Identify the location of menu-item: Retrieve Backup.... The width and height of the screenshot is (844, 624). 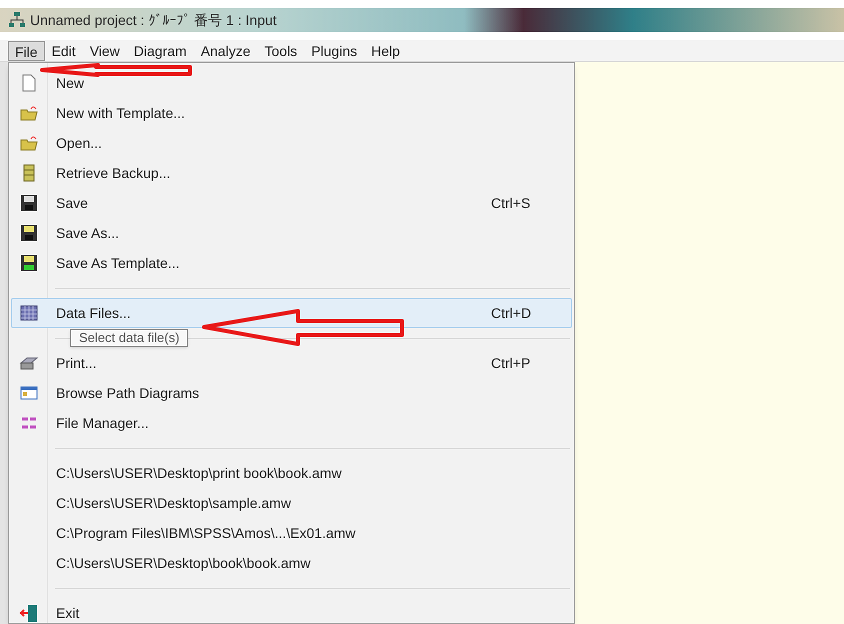
(291, 173).